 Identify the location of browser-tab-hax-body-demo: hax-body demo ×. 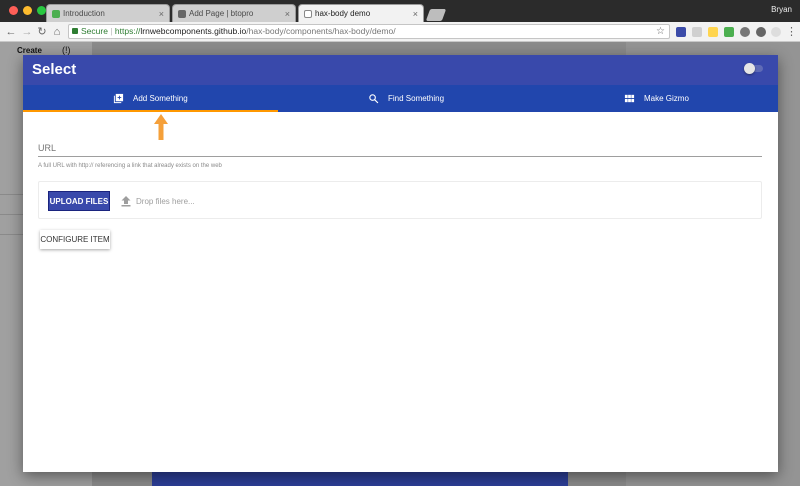
(361, 13).